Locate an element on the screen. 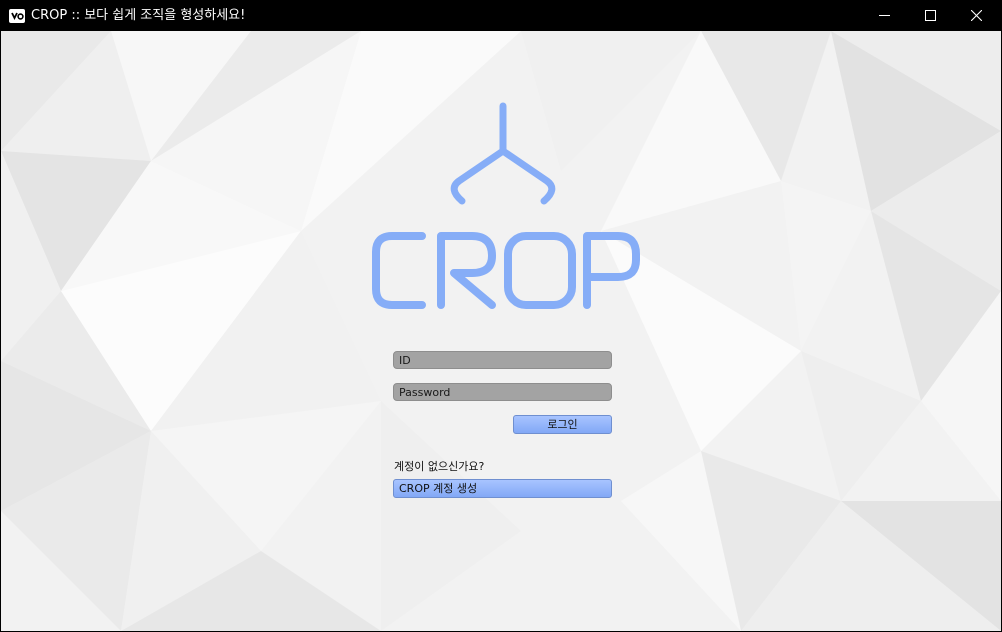  close-icon is located at coordinates (976, 15).